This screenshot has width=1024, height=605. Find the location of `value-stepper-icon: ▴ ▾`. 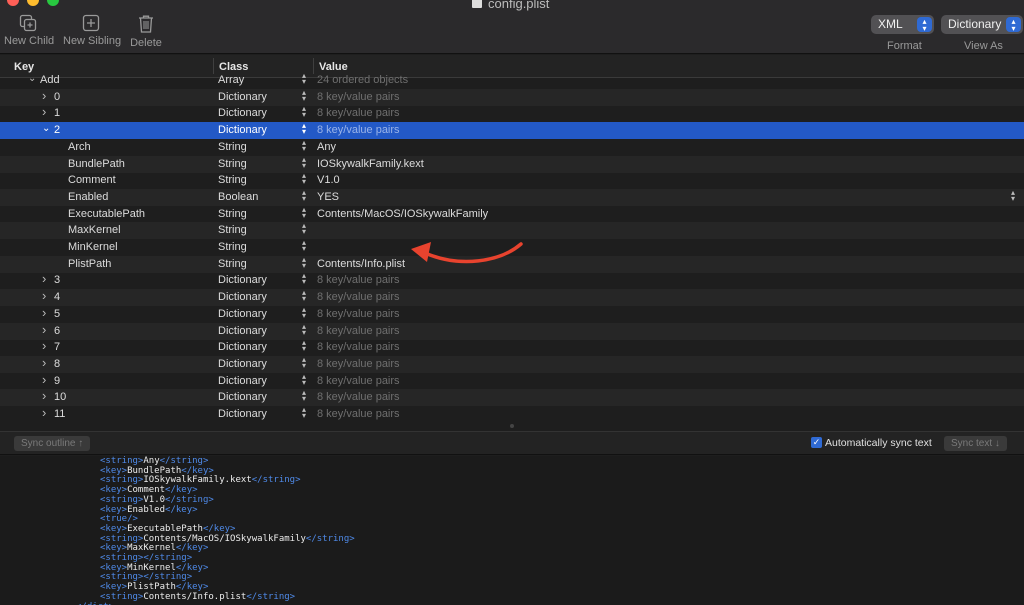

value-stepper-icon: ▴ ▾ is located at coordinates (1013, 196).